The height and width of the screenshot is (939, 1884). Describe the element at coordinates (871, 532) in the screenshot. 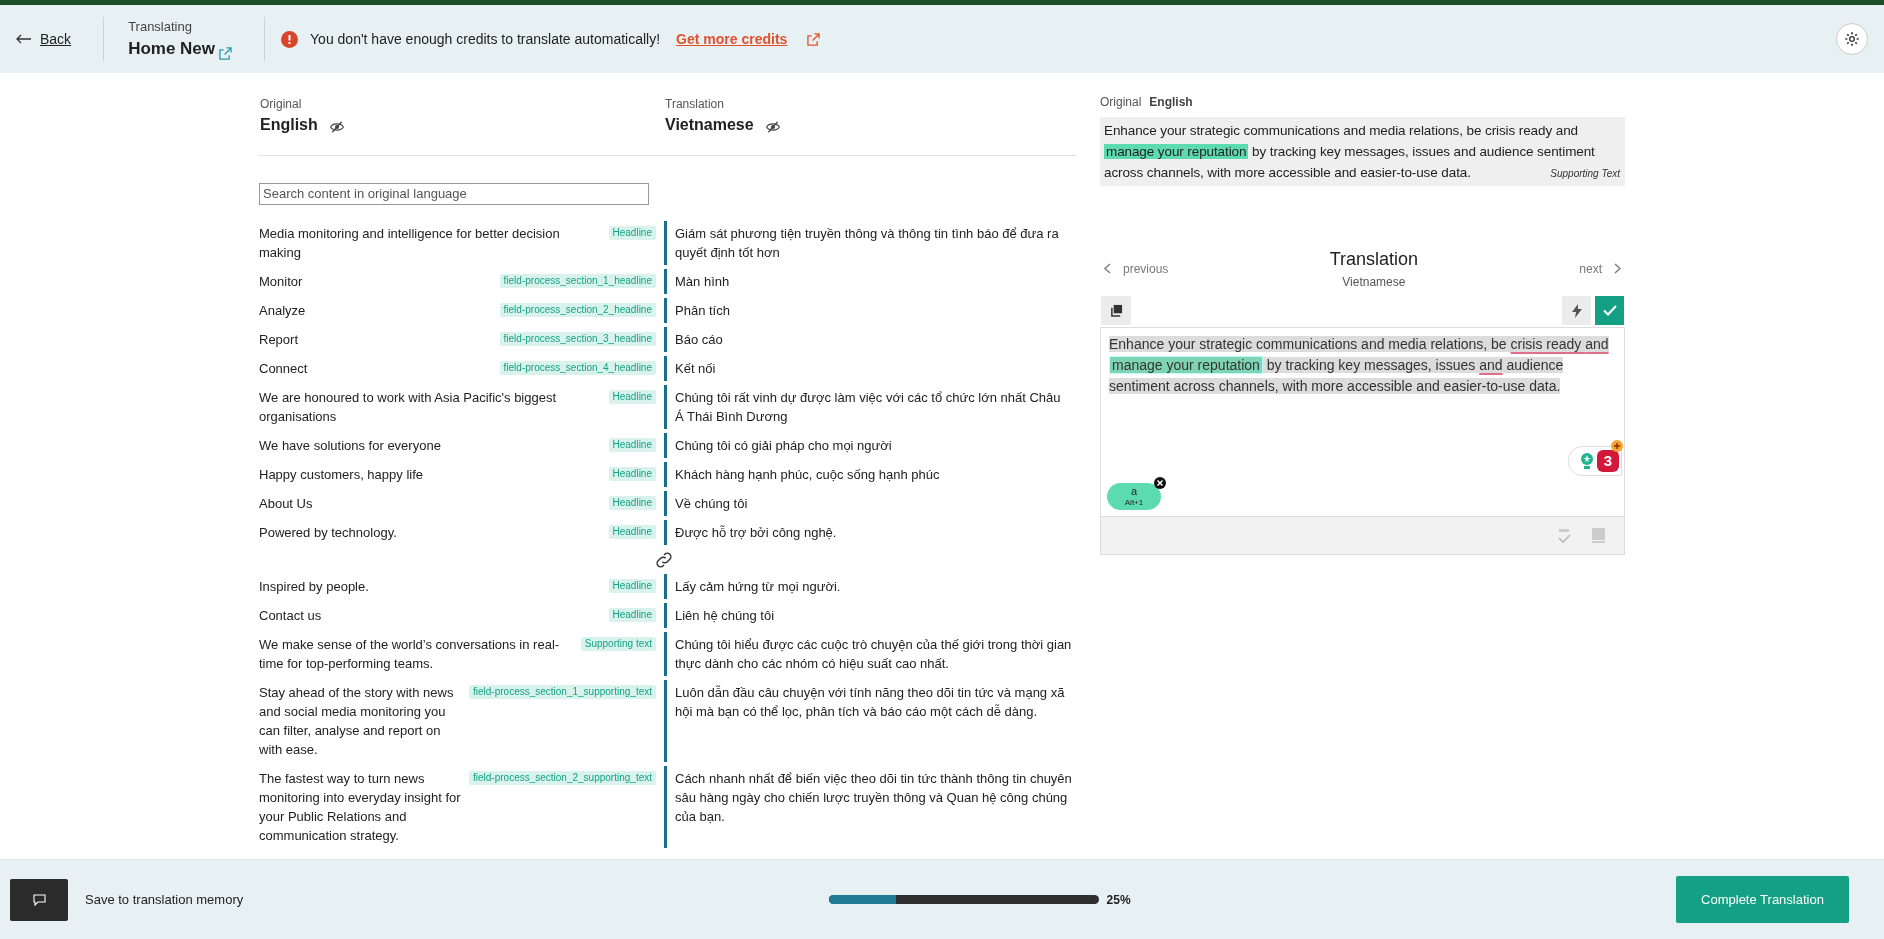

I see `translation-text: Được hỗ trợ bởi công nghệ.` at that location.